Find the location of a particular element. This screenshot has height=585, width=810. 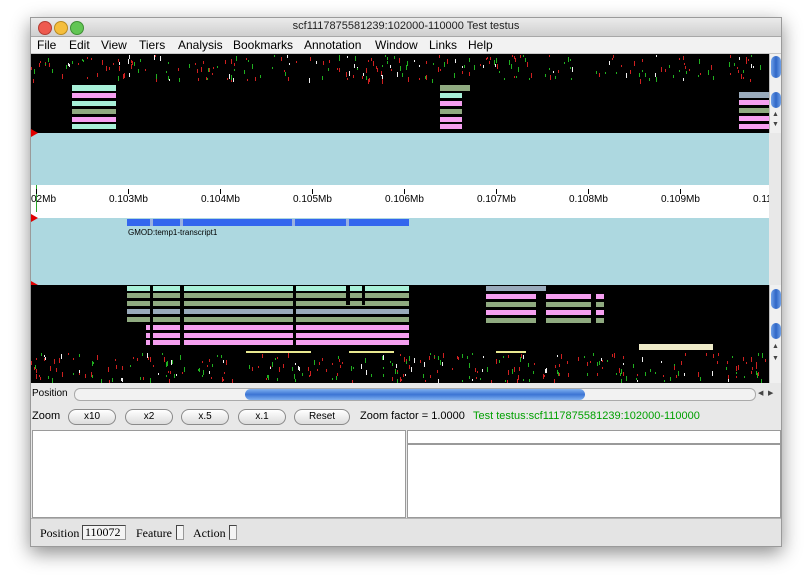

ruler-label: 0.108Mb is located at coordinates (588, 199).